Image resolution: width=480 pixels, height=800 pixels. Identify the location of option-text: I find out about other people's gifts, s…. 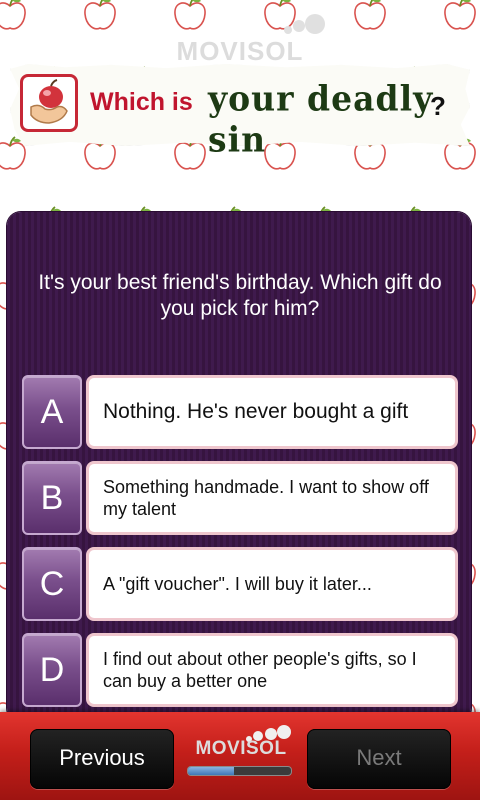
(260, 670).